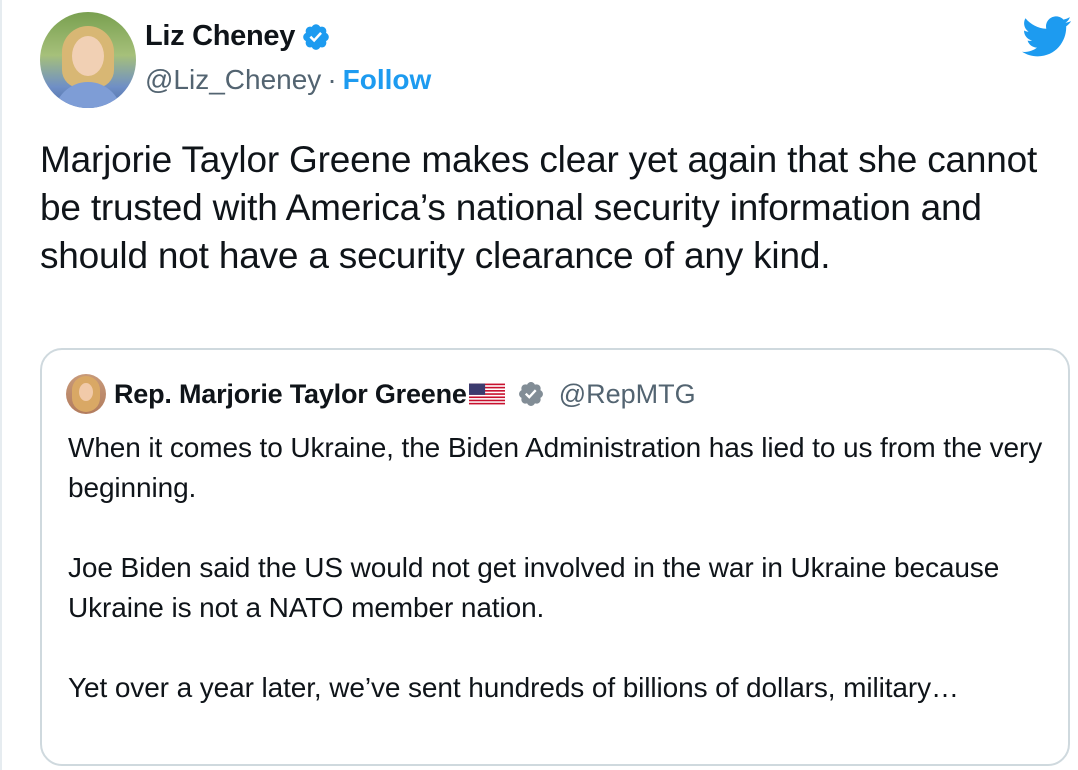 This screenshot has width=1078, height=770. What do you see at coordinates (1047, 37) in the screenshot?
I see `twitter-bird-icon` at bounding box center [1047, 37].